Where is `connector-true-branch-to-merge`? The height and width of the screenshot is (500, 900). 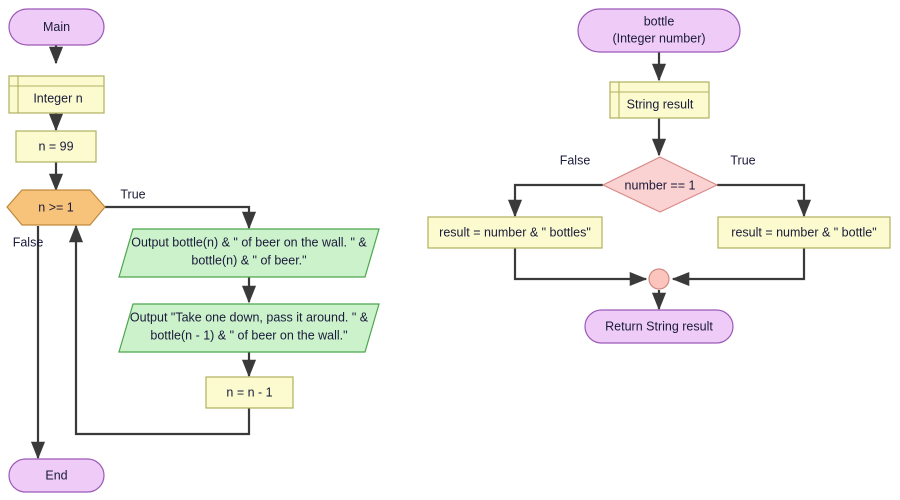
connector-true-branch-to-merge is located at coordinates (738, 267).